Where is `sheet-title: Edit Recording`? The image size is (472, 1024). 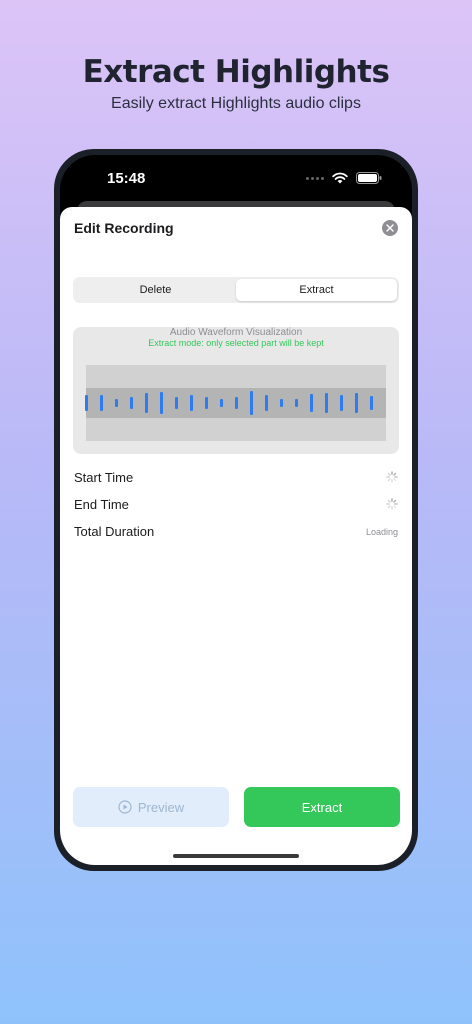
sheet-title: Edit Recording is located at coordinates (124, 228).